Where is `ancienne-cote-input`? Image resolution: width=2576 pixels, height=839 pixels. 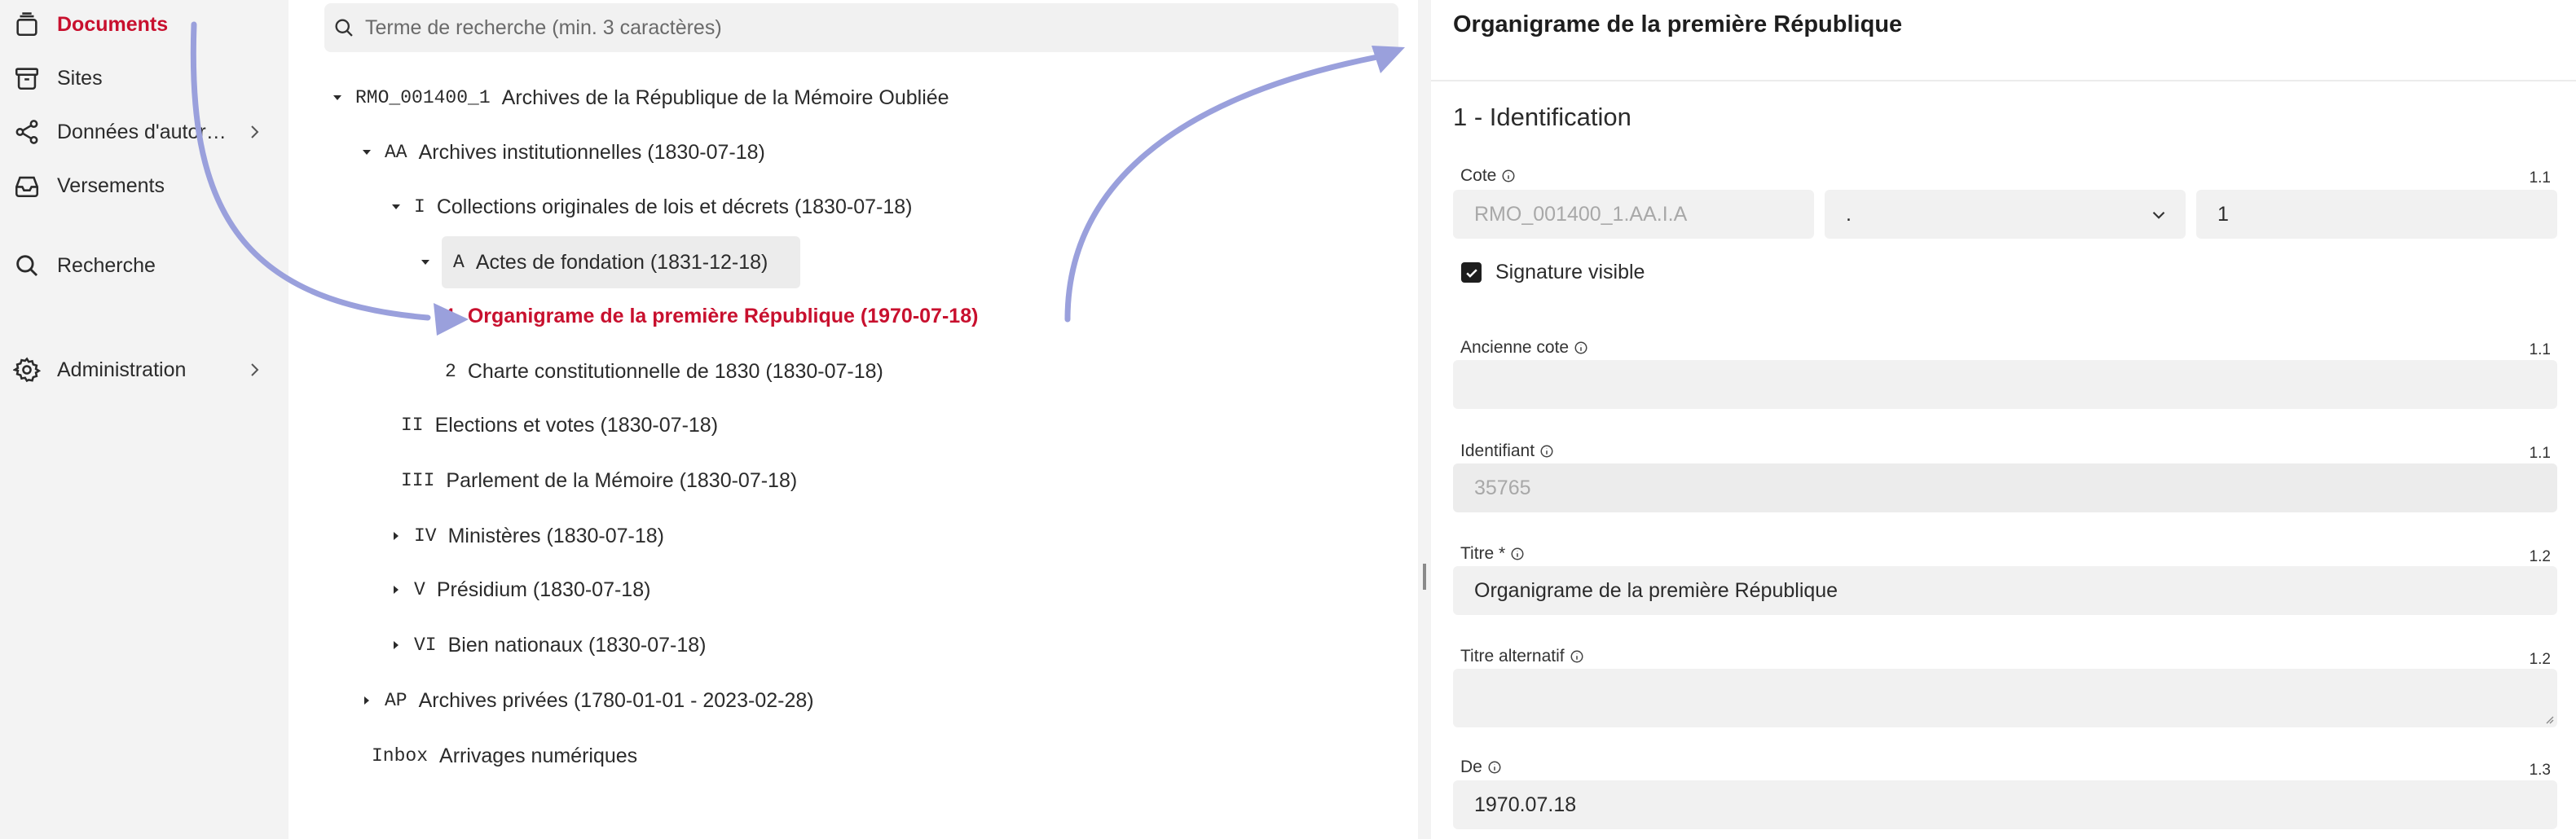
ancienne-cote-input is located at coordinates (2005, 384).